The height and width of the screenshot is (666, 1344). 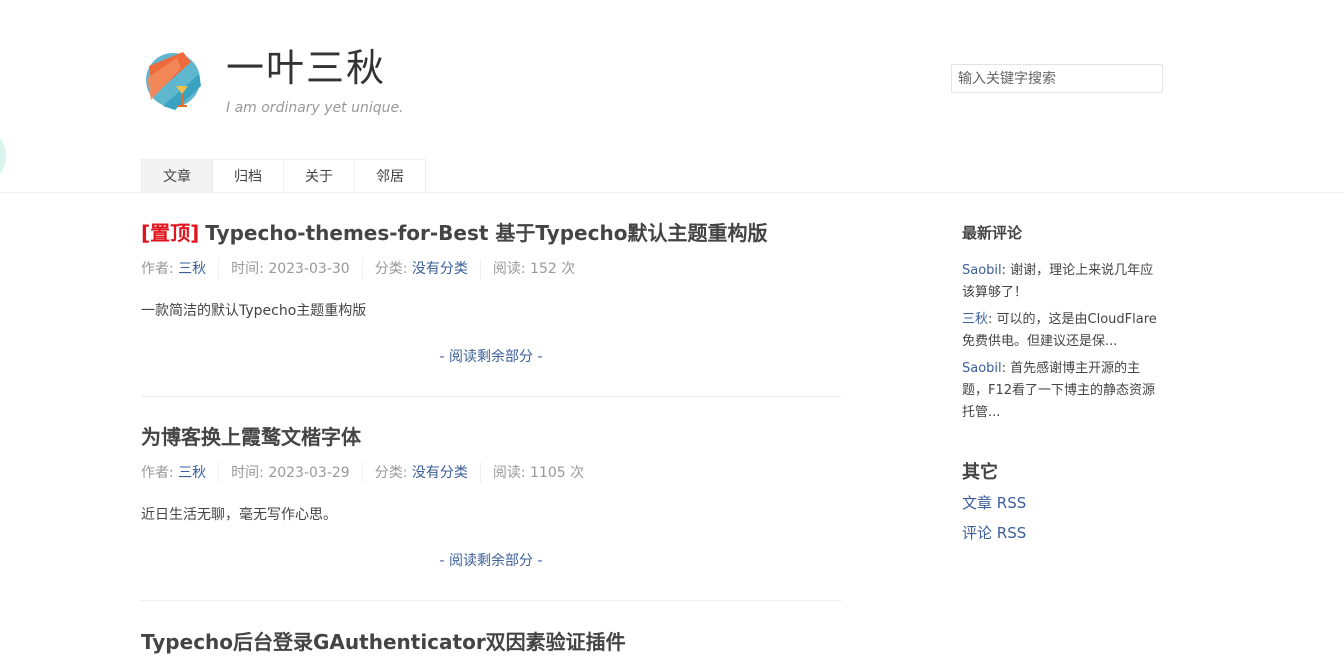 What do you see at coordinates (3, 156) in the screenshot?
I see `decorative-blob` at bounding box center [3, 156].